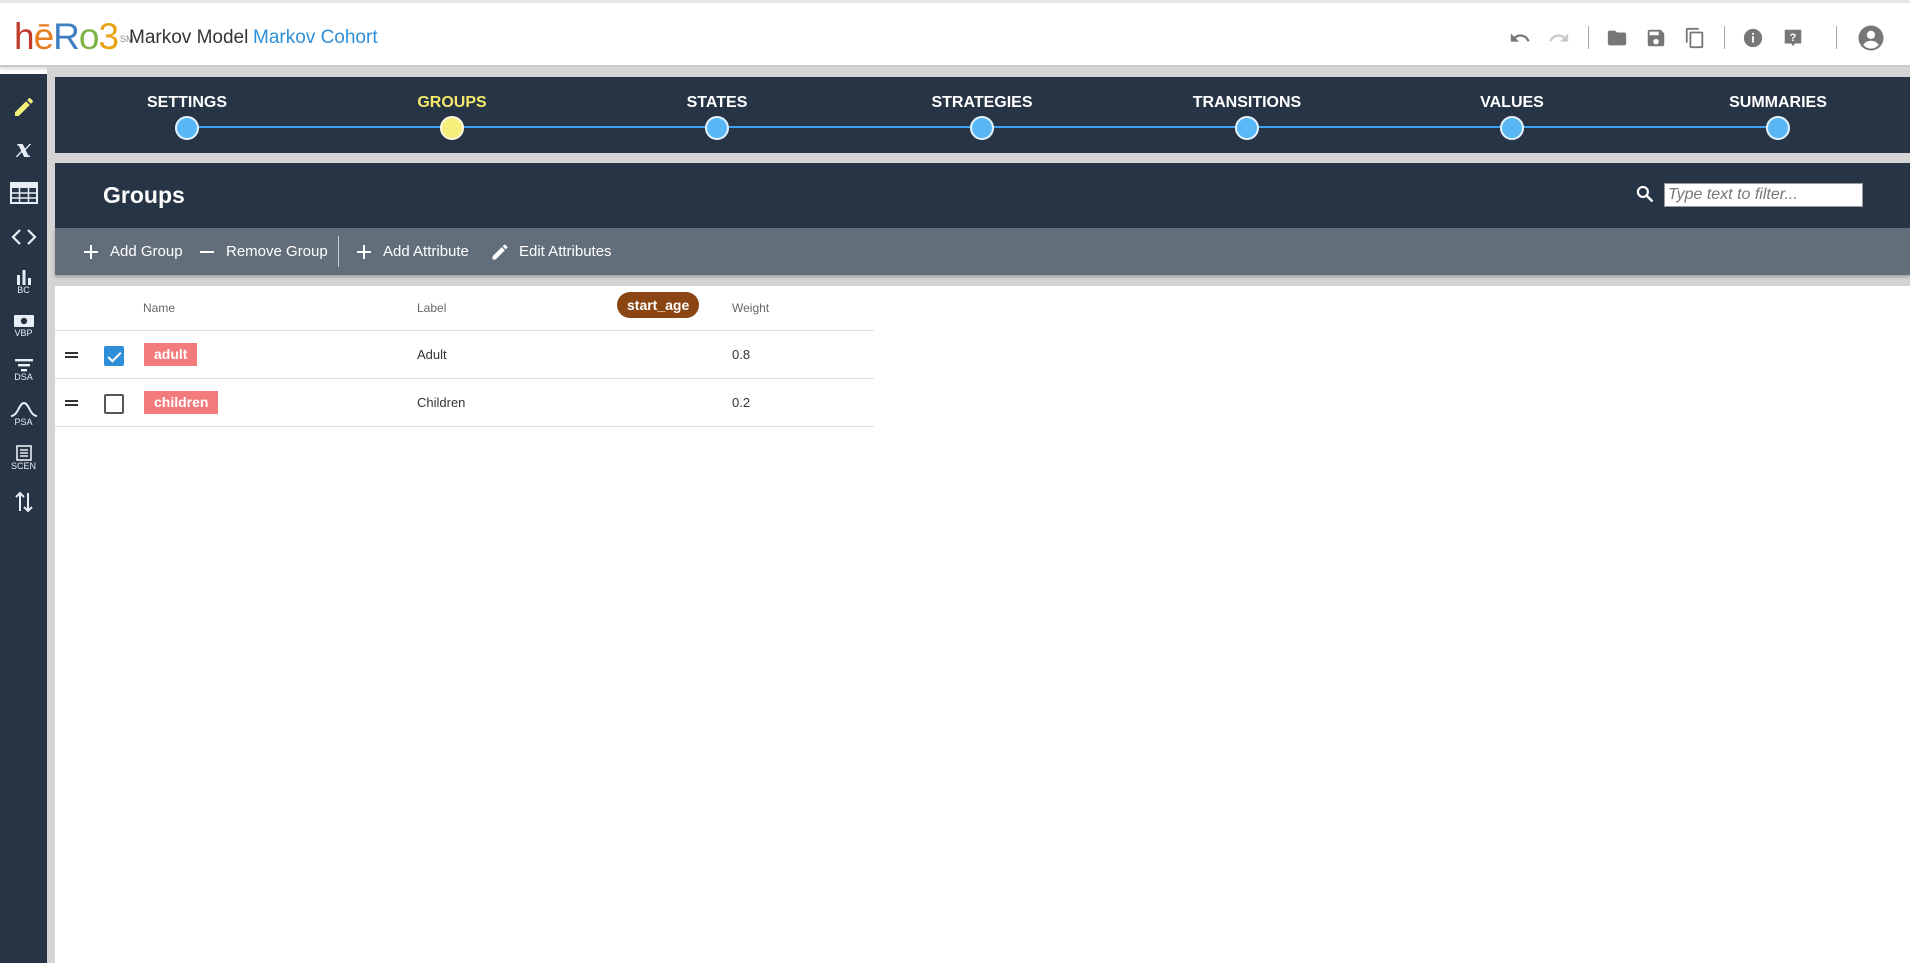  I want to click on attribute-column-start-age: start_age, so click(658, 305).